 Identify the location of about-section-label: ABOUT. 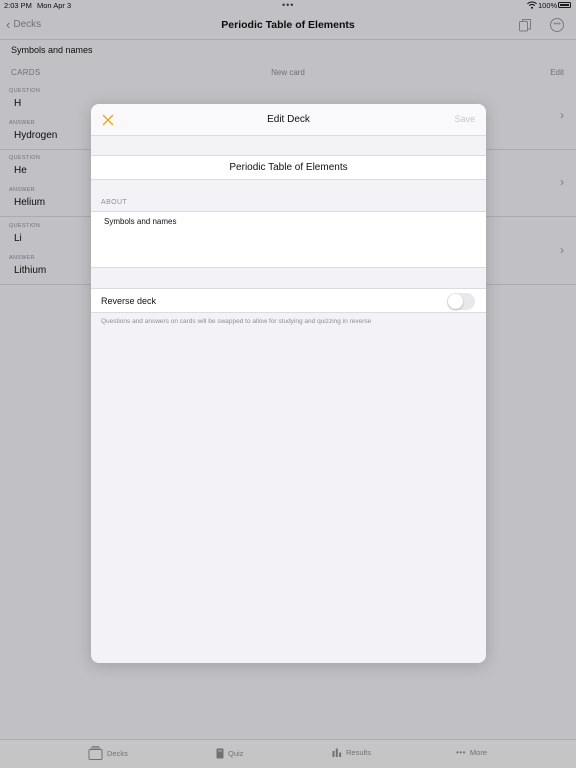
(114, 202).